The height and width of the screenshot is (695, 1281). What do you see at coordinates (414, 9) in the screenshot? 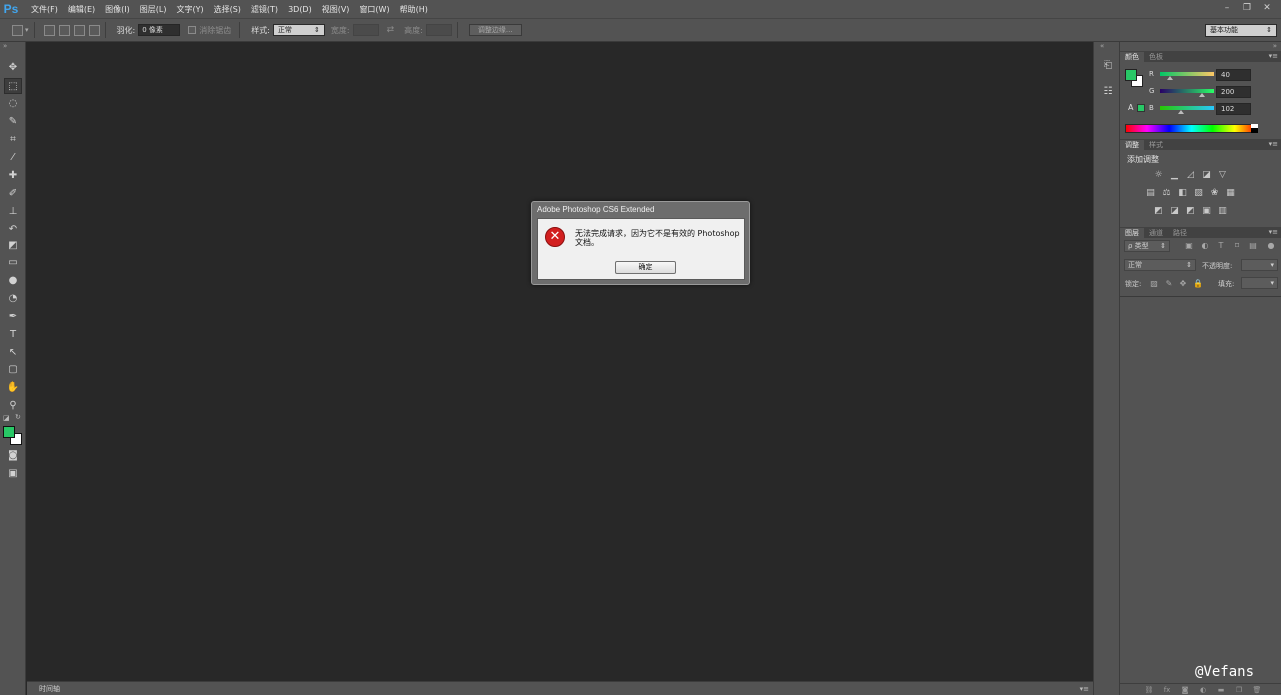
I see `menu-help: 帮助(H)` at bounding box center [414, 9].